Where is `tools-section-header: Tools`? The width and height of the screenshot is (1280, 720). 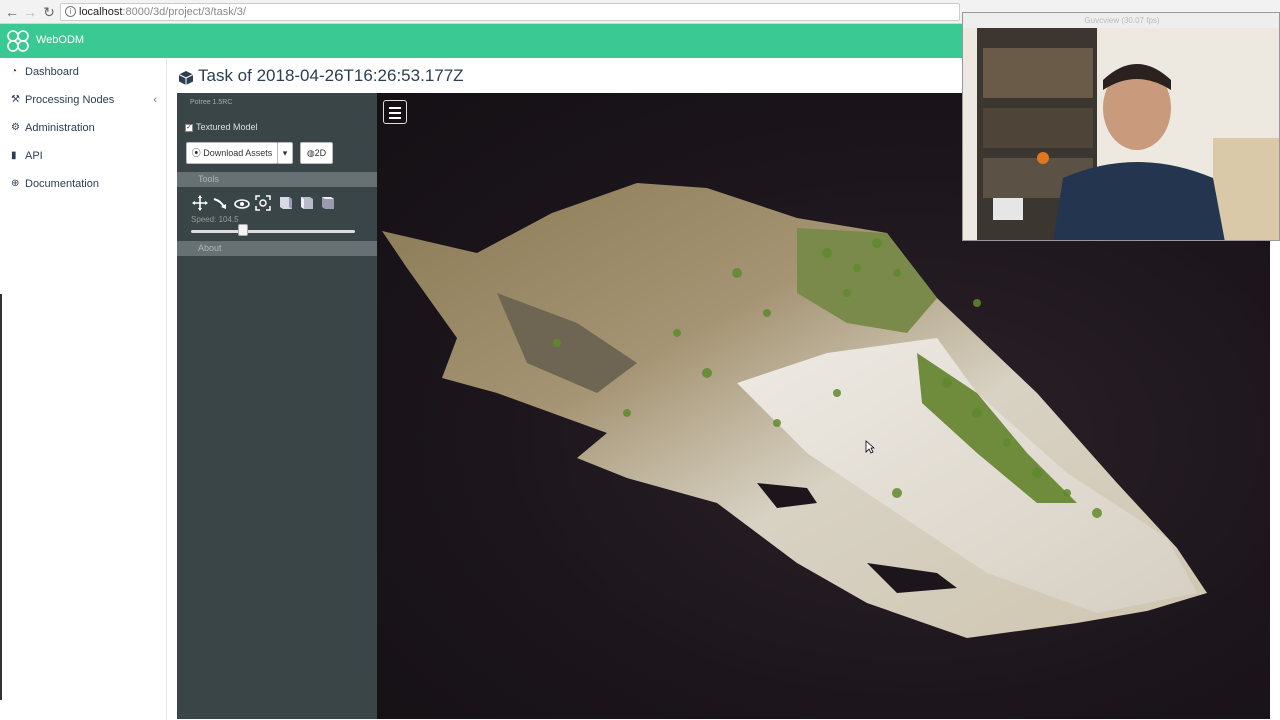 tools-section-header: Tools is located at coordinates (277, 179).